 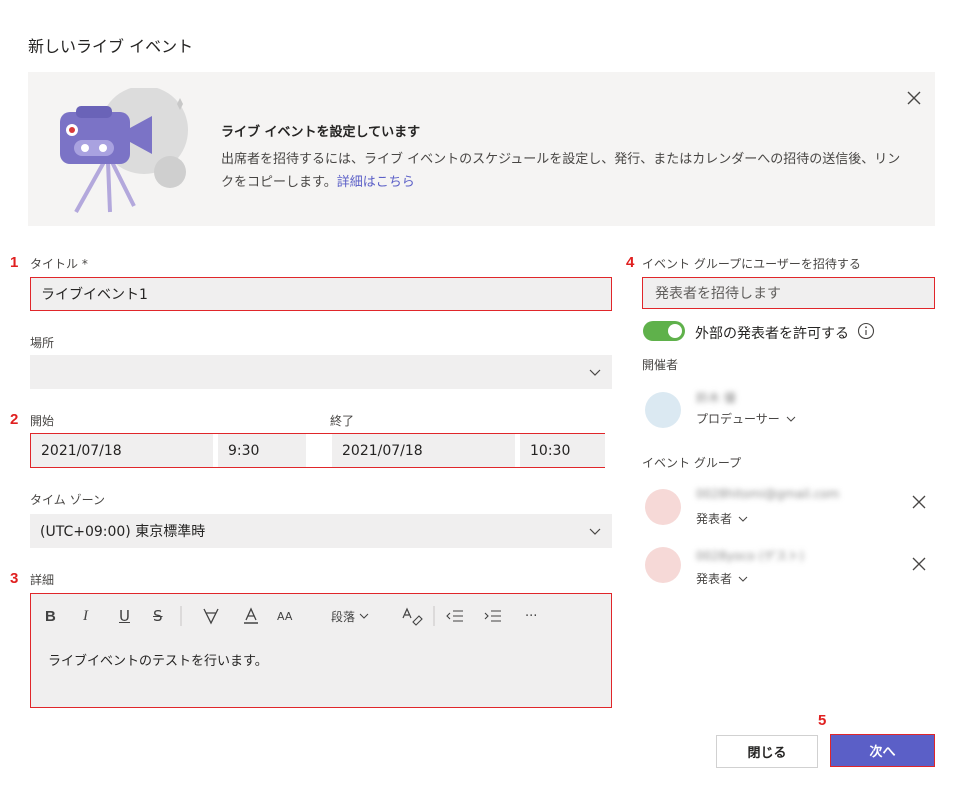 What do you see at coordinates (59, 264) in the screenshot?
I see `title-label: タイトル *` at bounding box center [59, 264].